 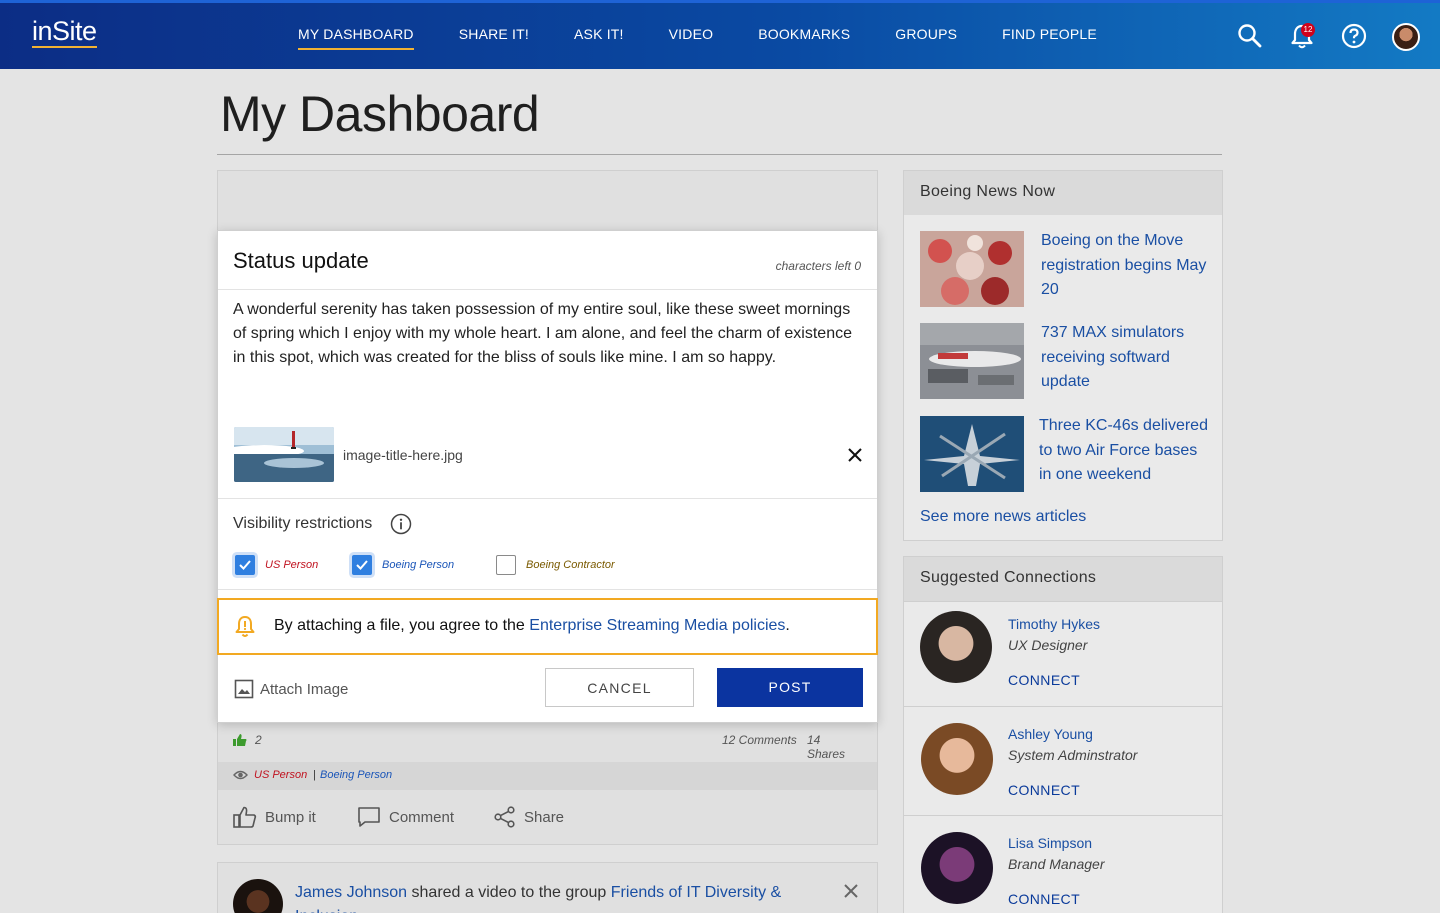 What do you see at coordinates (1050, 734) in the screenshot?
I see `connection-name: Ashley Young` at bounding box center [1050, 734].